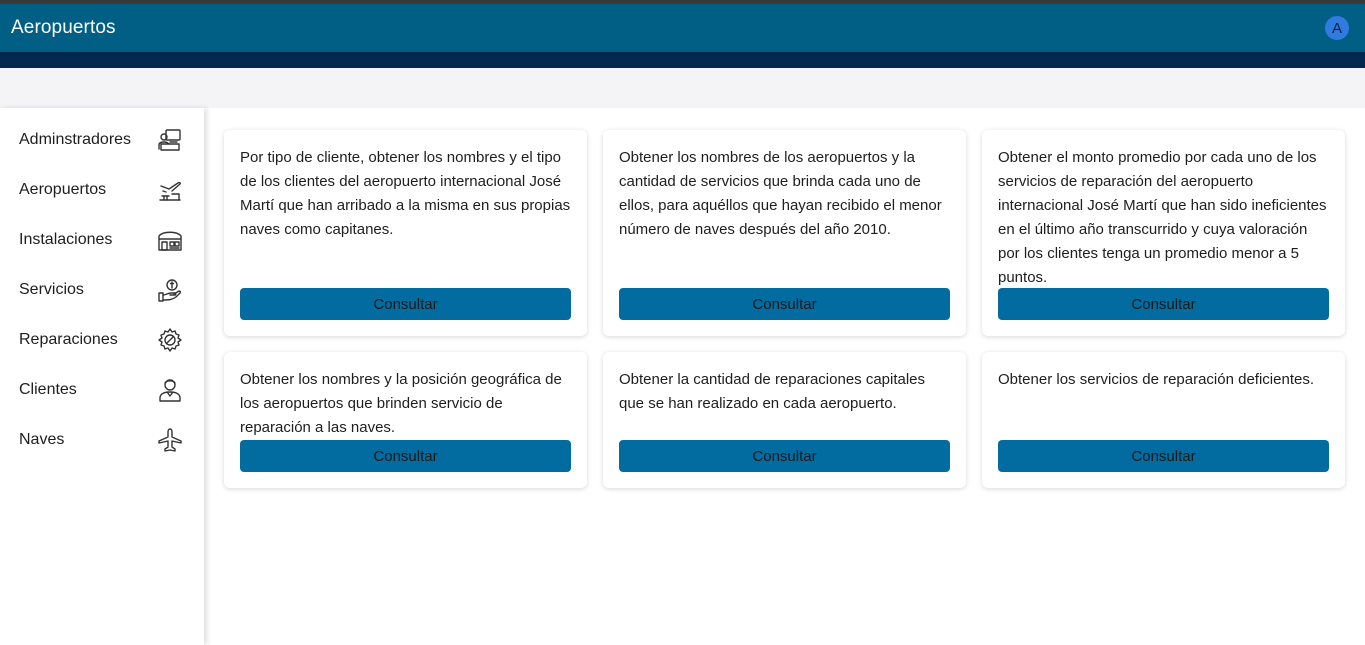 The width and height of the screenshot is (1365, 645). I want to click on sidebar-item-naves: Naves, so click(102, 440).